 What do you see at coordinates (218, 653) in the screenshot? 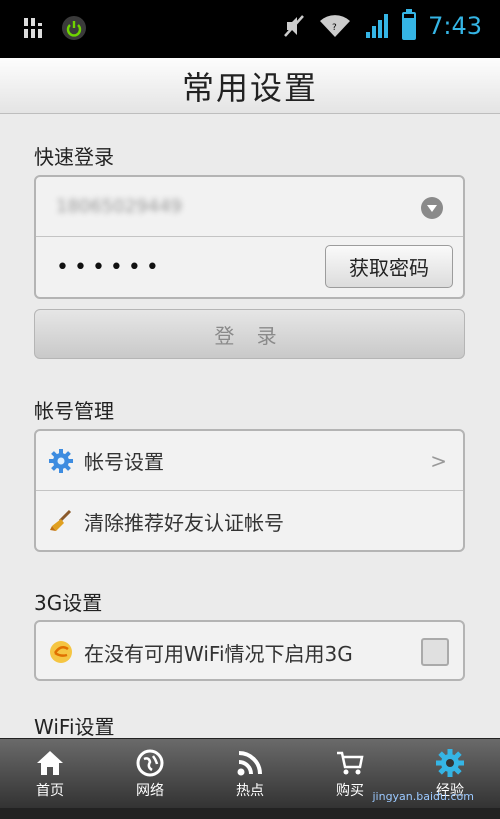
I see `3g-option-label: 在没有可用WiFi情况下启用3G` at bounding box center [218, 653].